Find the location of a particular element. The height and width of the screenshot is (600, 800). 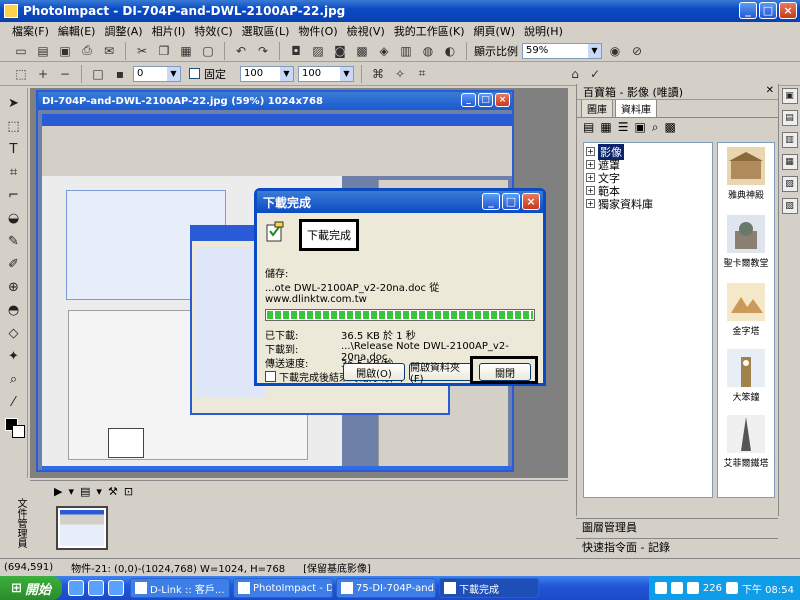

scan-icon: ▨ is located at coordinates (318, 51).